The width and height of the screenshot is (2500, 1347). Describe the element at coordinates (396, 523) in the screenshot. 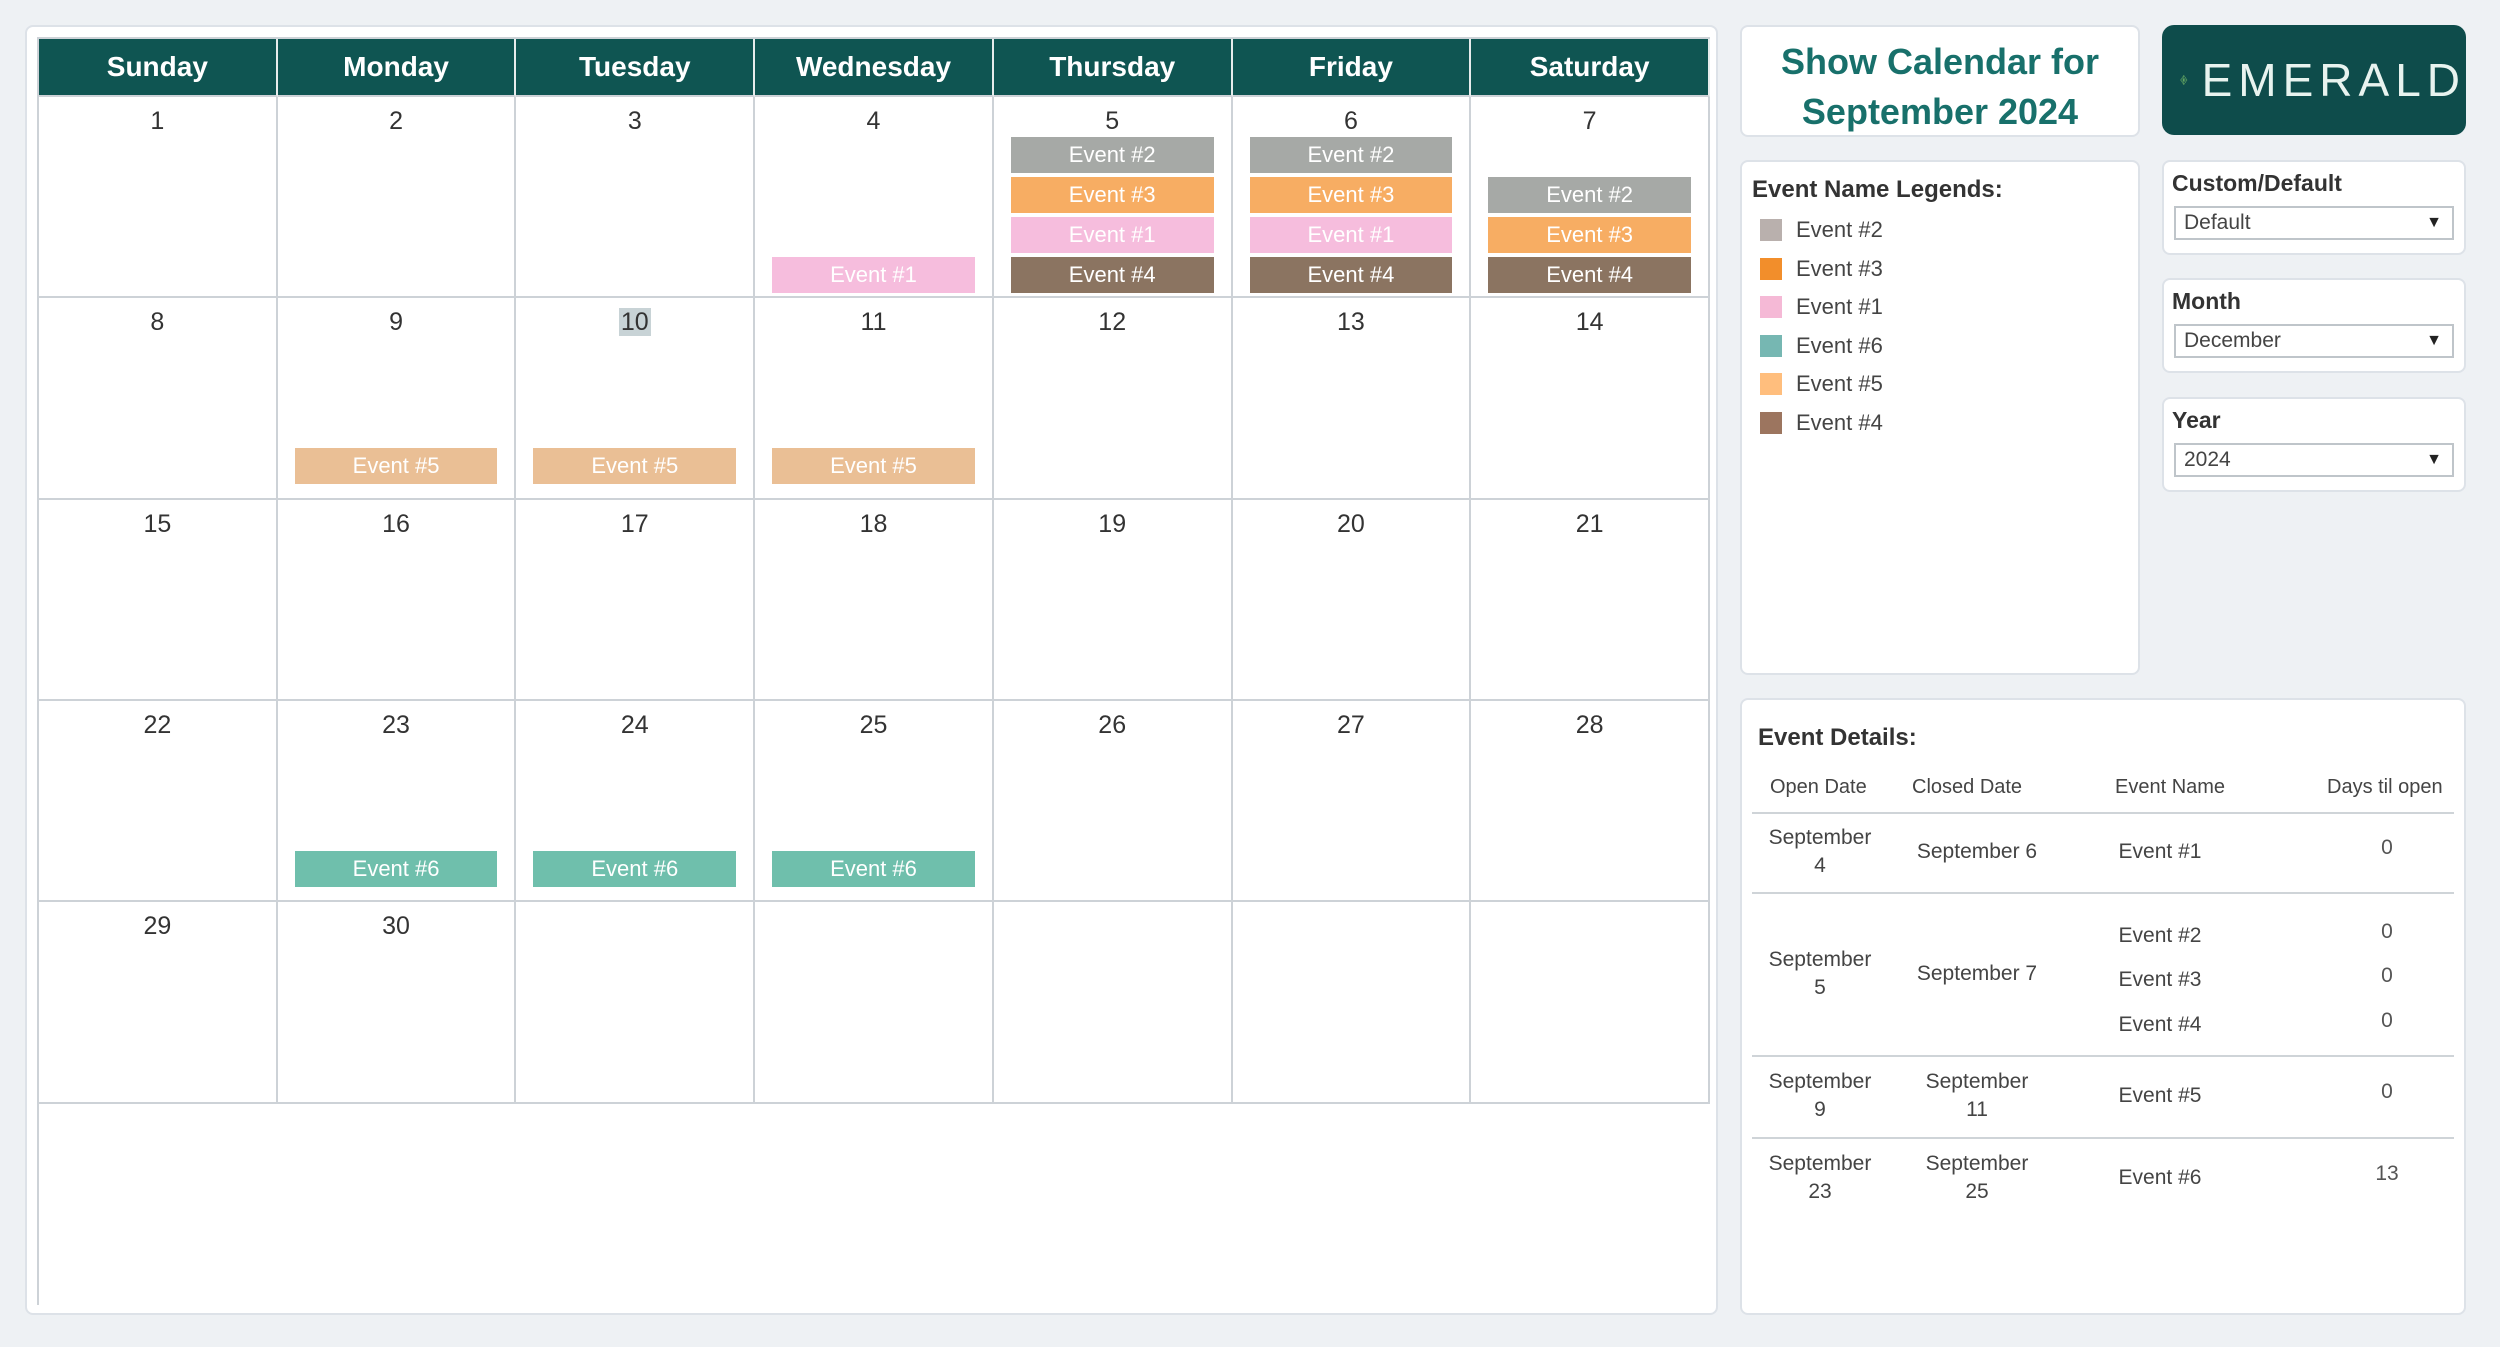

I see `day-number: 16` at that location.